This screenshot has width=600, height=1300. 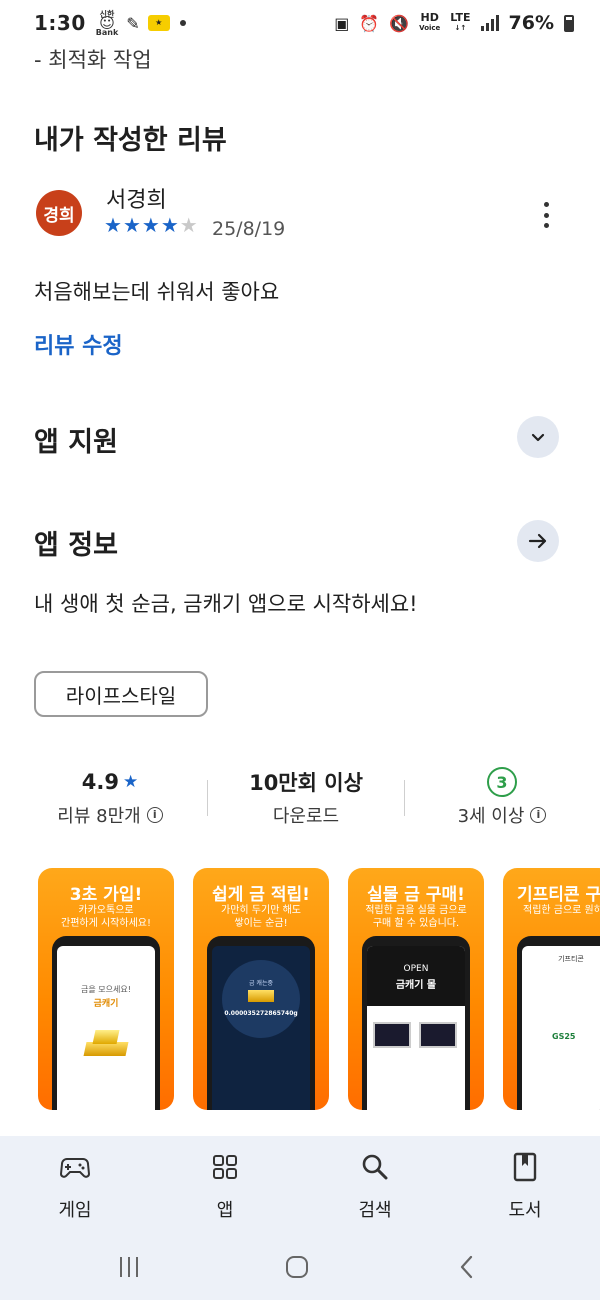 I want to click on rating-count-label: 리뷰 8만개, so click(x=99, y=816).